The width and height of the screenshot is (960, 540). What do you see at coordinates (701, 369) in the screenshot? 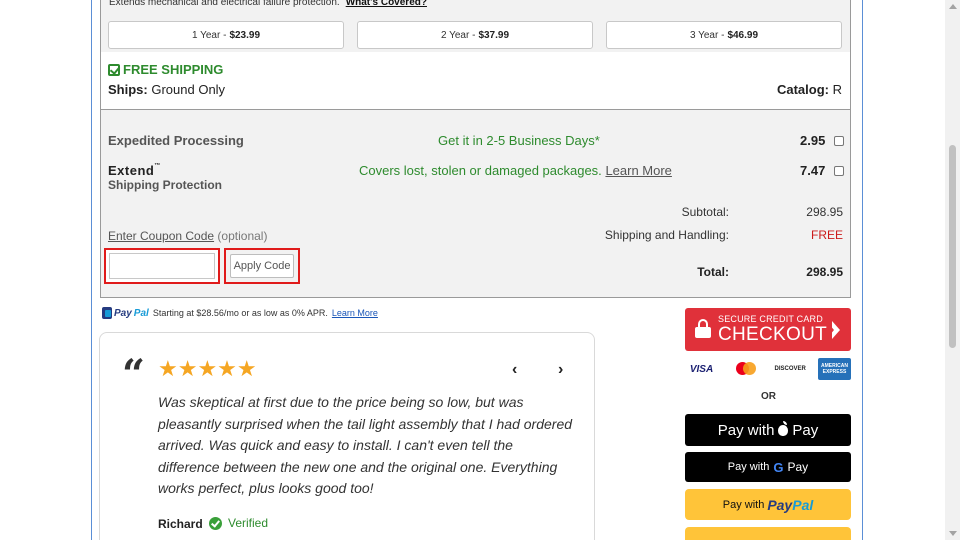
I see `visa-icon: VISA` at bounding box center [701, 369].